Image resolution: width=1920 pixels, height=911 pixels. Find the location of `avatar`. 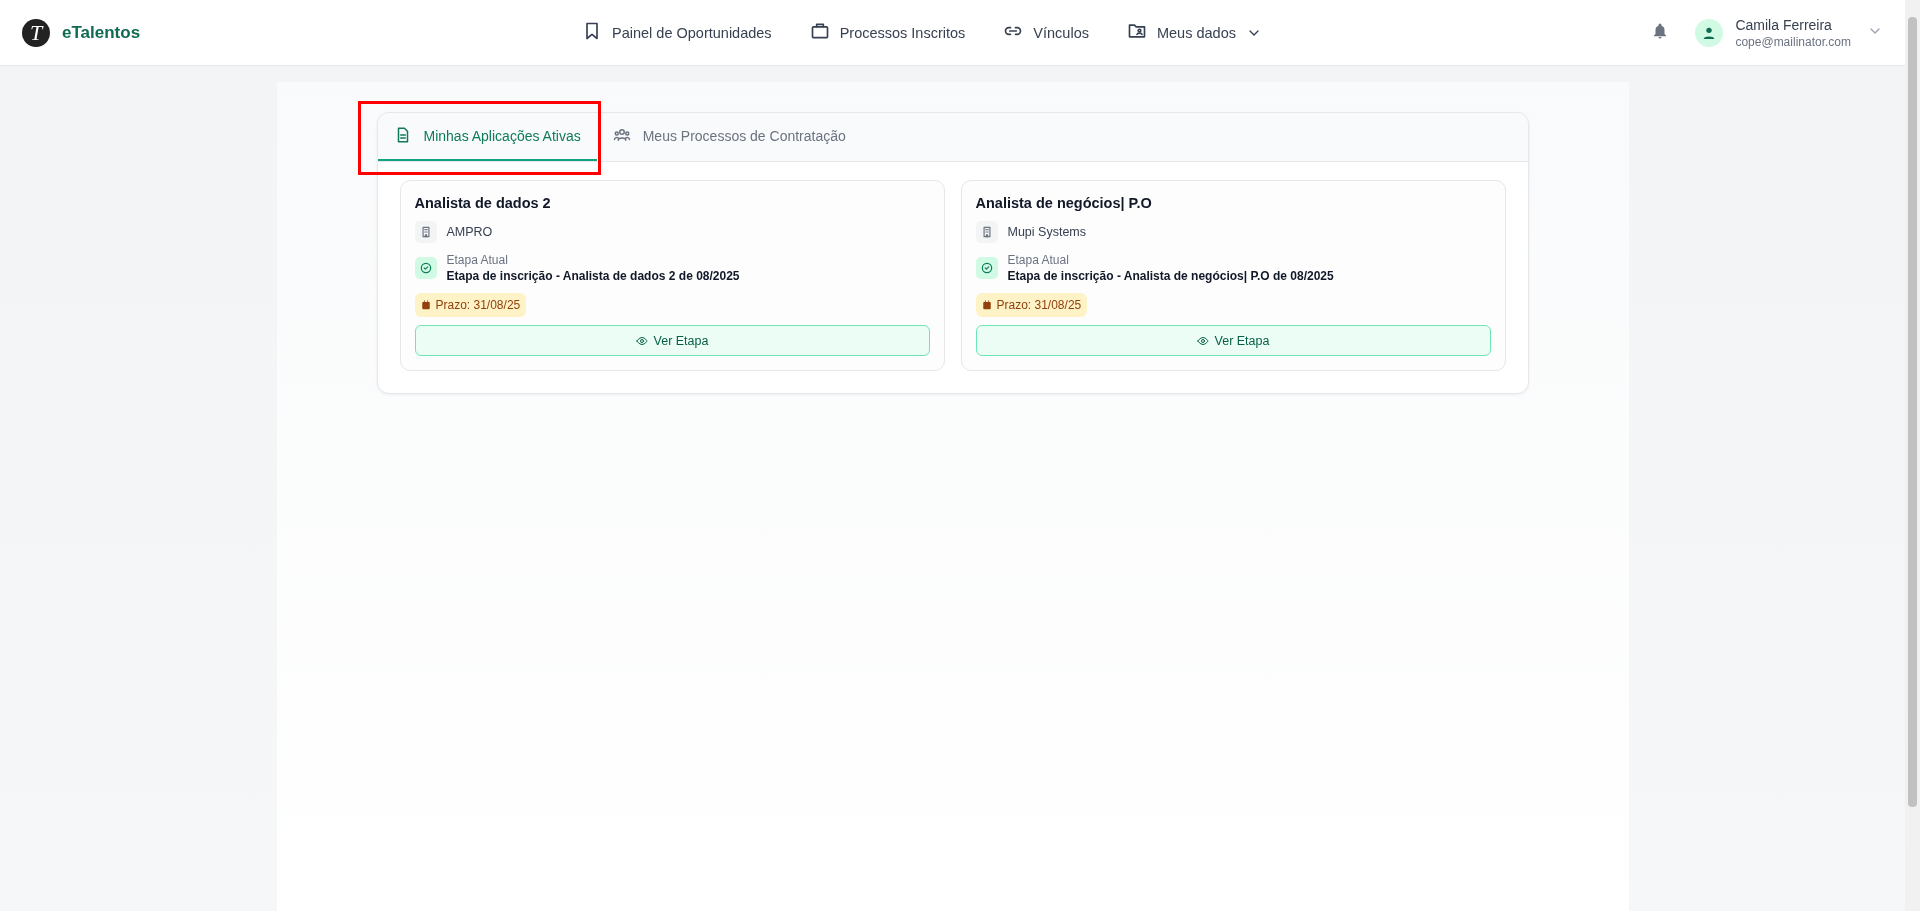

avatar is located at coordinates (1709, 32).